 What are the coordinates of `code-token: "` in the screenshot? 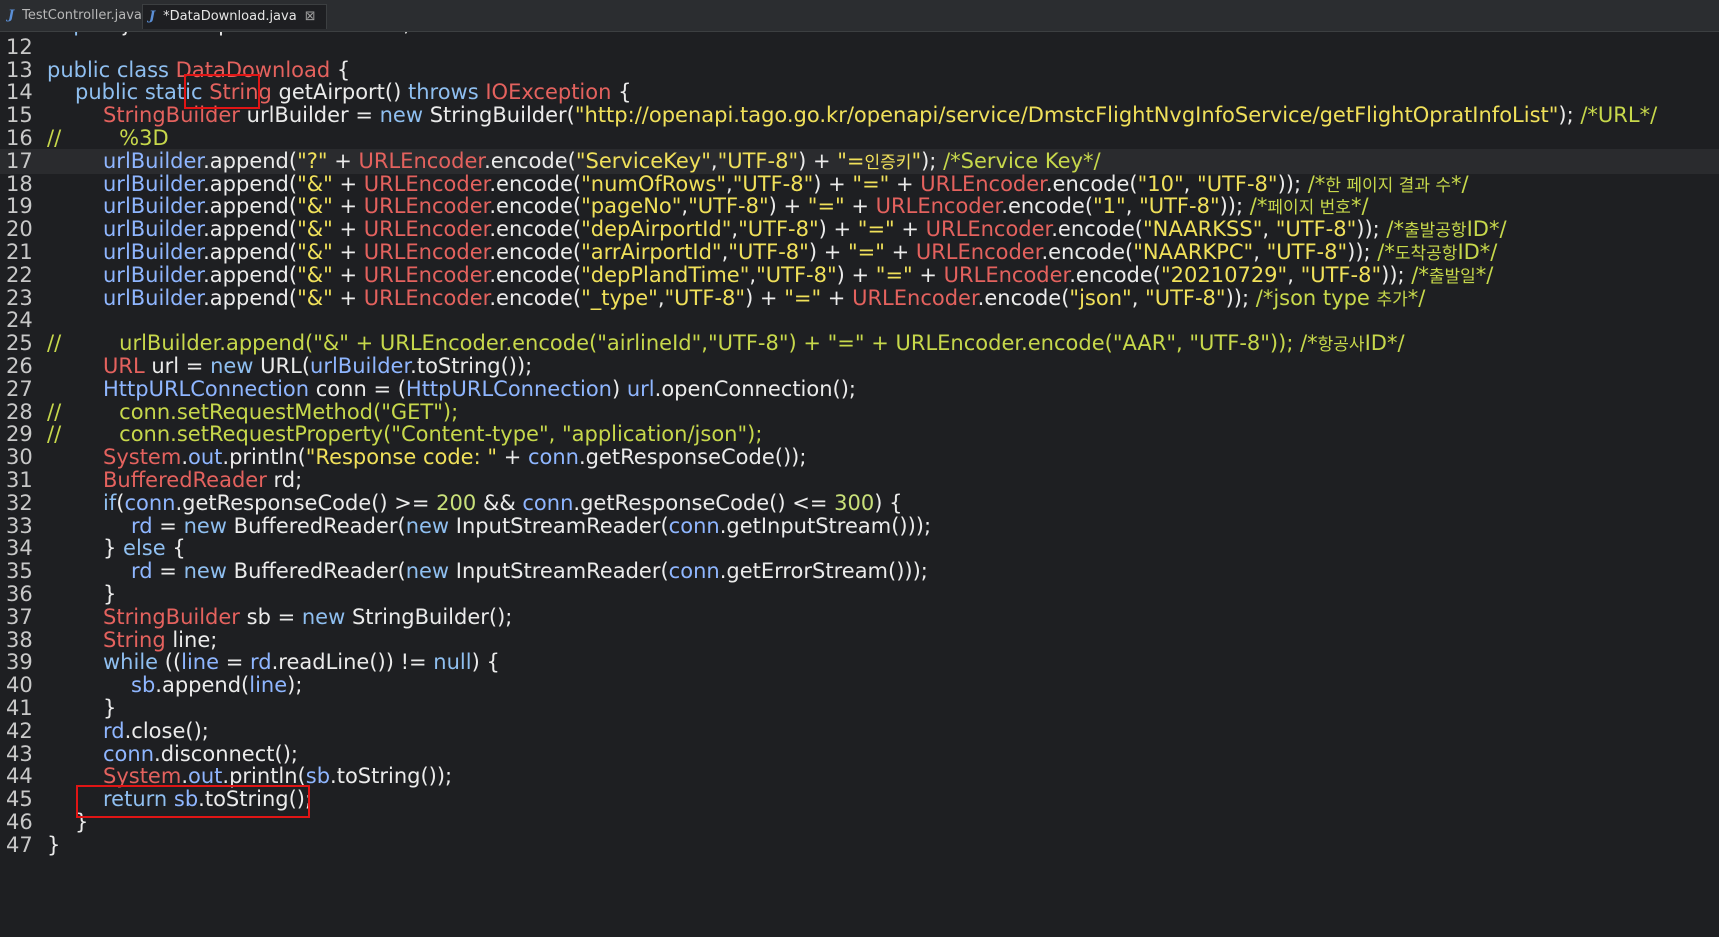 It's located at (916, 160).